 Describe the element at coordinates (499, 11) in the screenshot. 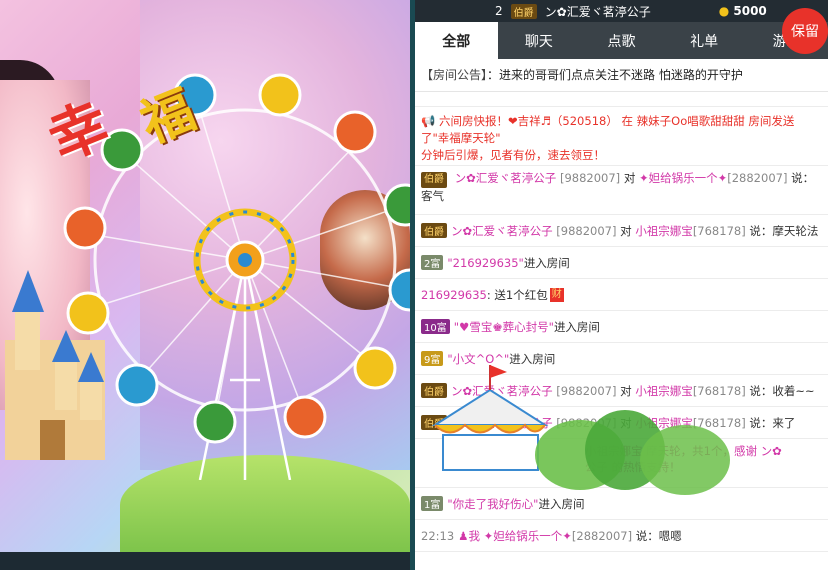

I see `top-user-rank: 2` at that location.